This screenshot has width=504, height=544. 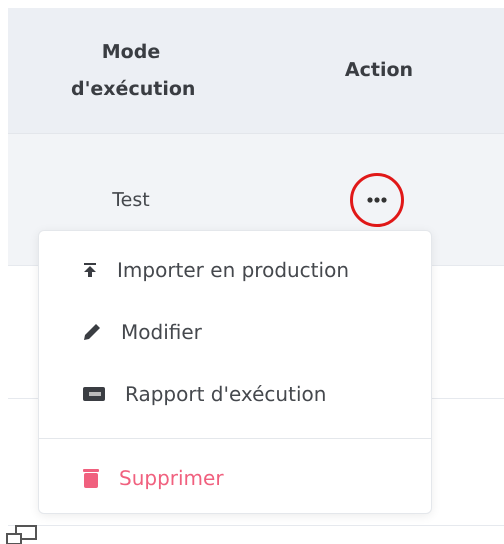 I want to click on pencil-icon, so click(x=92, y=332).